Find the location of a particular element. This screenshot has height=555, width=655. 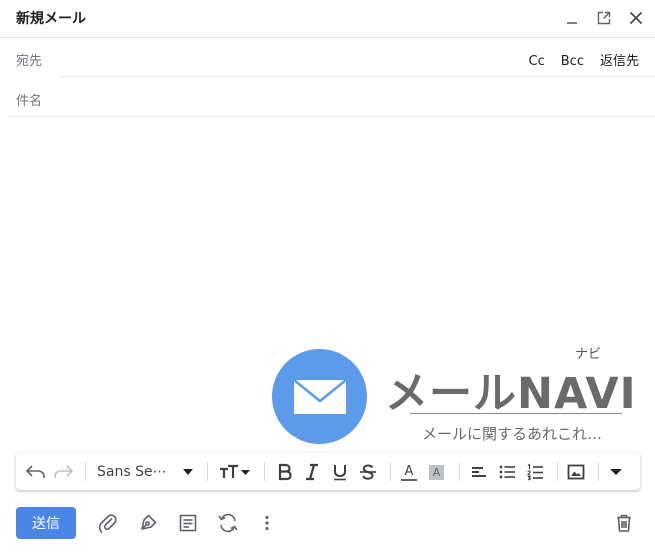

attachment-icon is located at coordinates (108, 523).